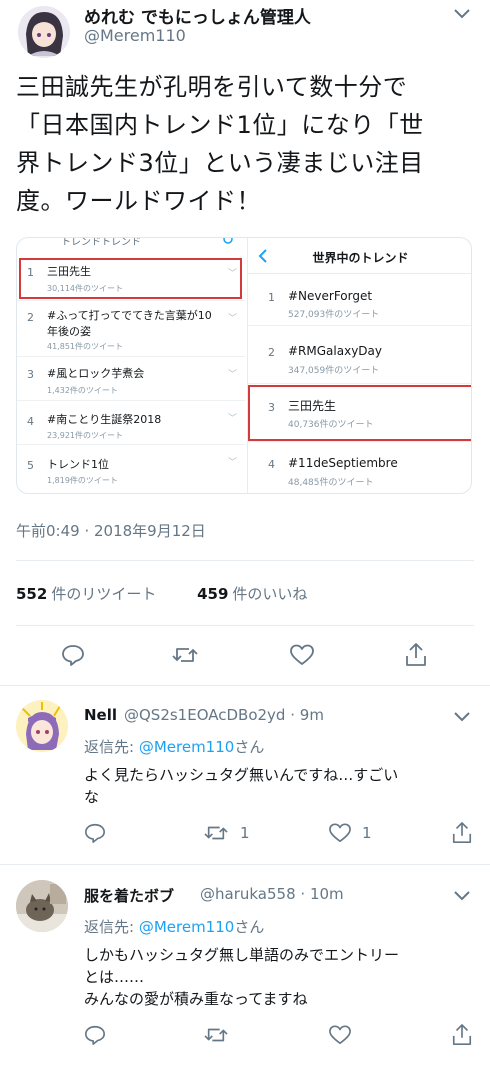  I want to click on reply-author-handle: @QS2s1EOAcDBo2yd · 9m, so click(224, 715).